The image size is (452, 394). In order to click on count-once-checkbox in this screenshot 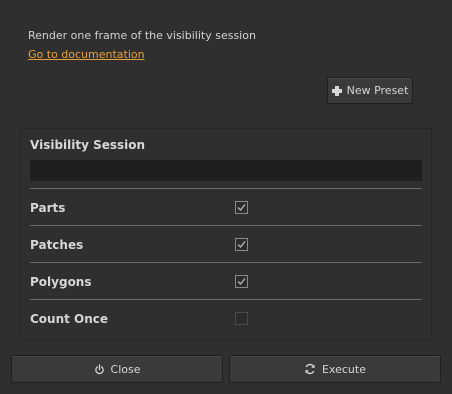, I will do `click(241, 318)`.